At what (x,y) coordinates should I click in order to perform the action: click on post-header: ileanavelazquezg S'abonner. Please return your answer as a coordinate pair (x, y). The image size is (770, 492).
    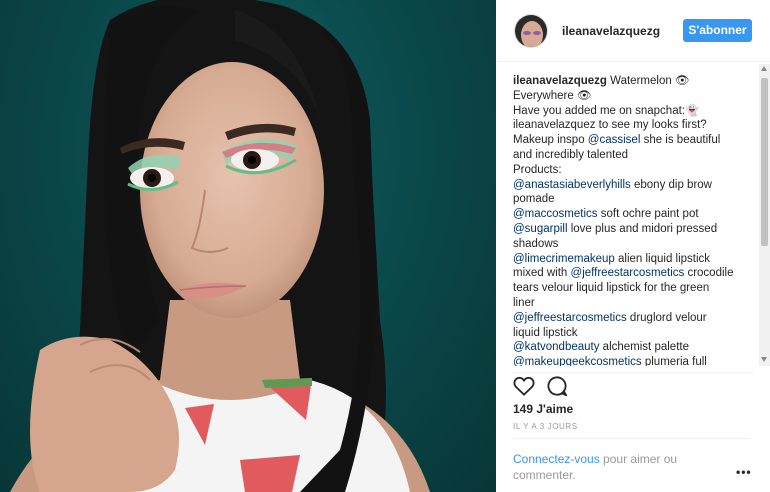
    Looking at the image, I should click on (633, 31).